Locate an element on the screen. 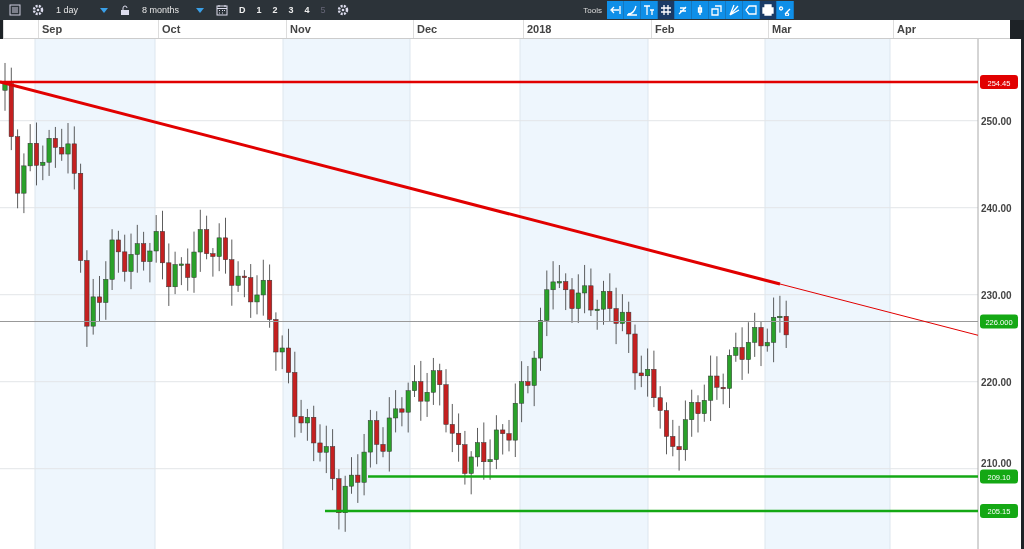  candle-tool-button is located at coordinates (700, 10).